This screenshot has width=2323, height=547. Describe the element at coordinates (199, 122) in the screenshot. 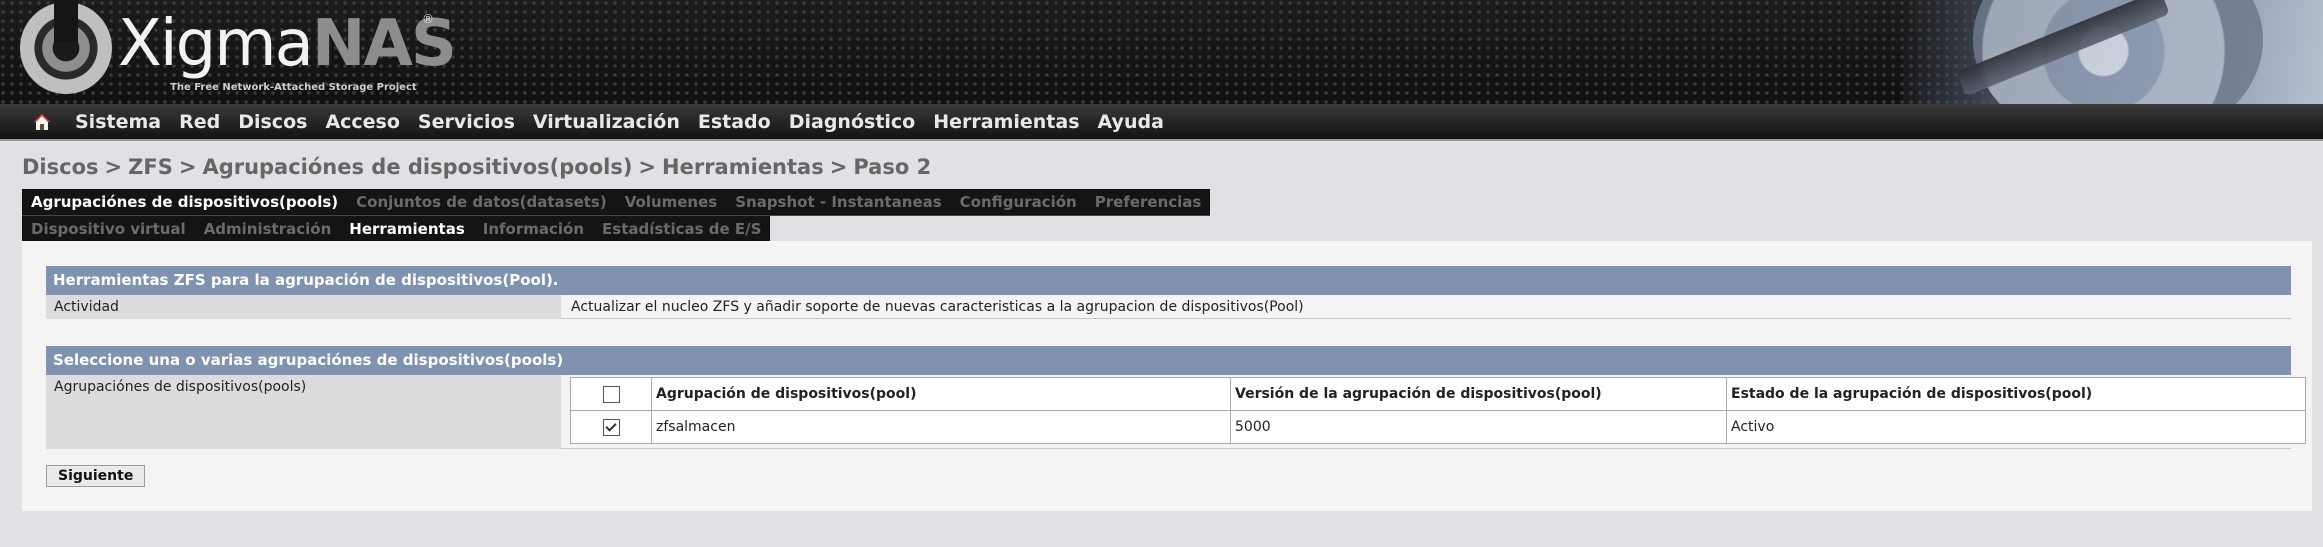

I see `nav-red: Red` at that location.